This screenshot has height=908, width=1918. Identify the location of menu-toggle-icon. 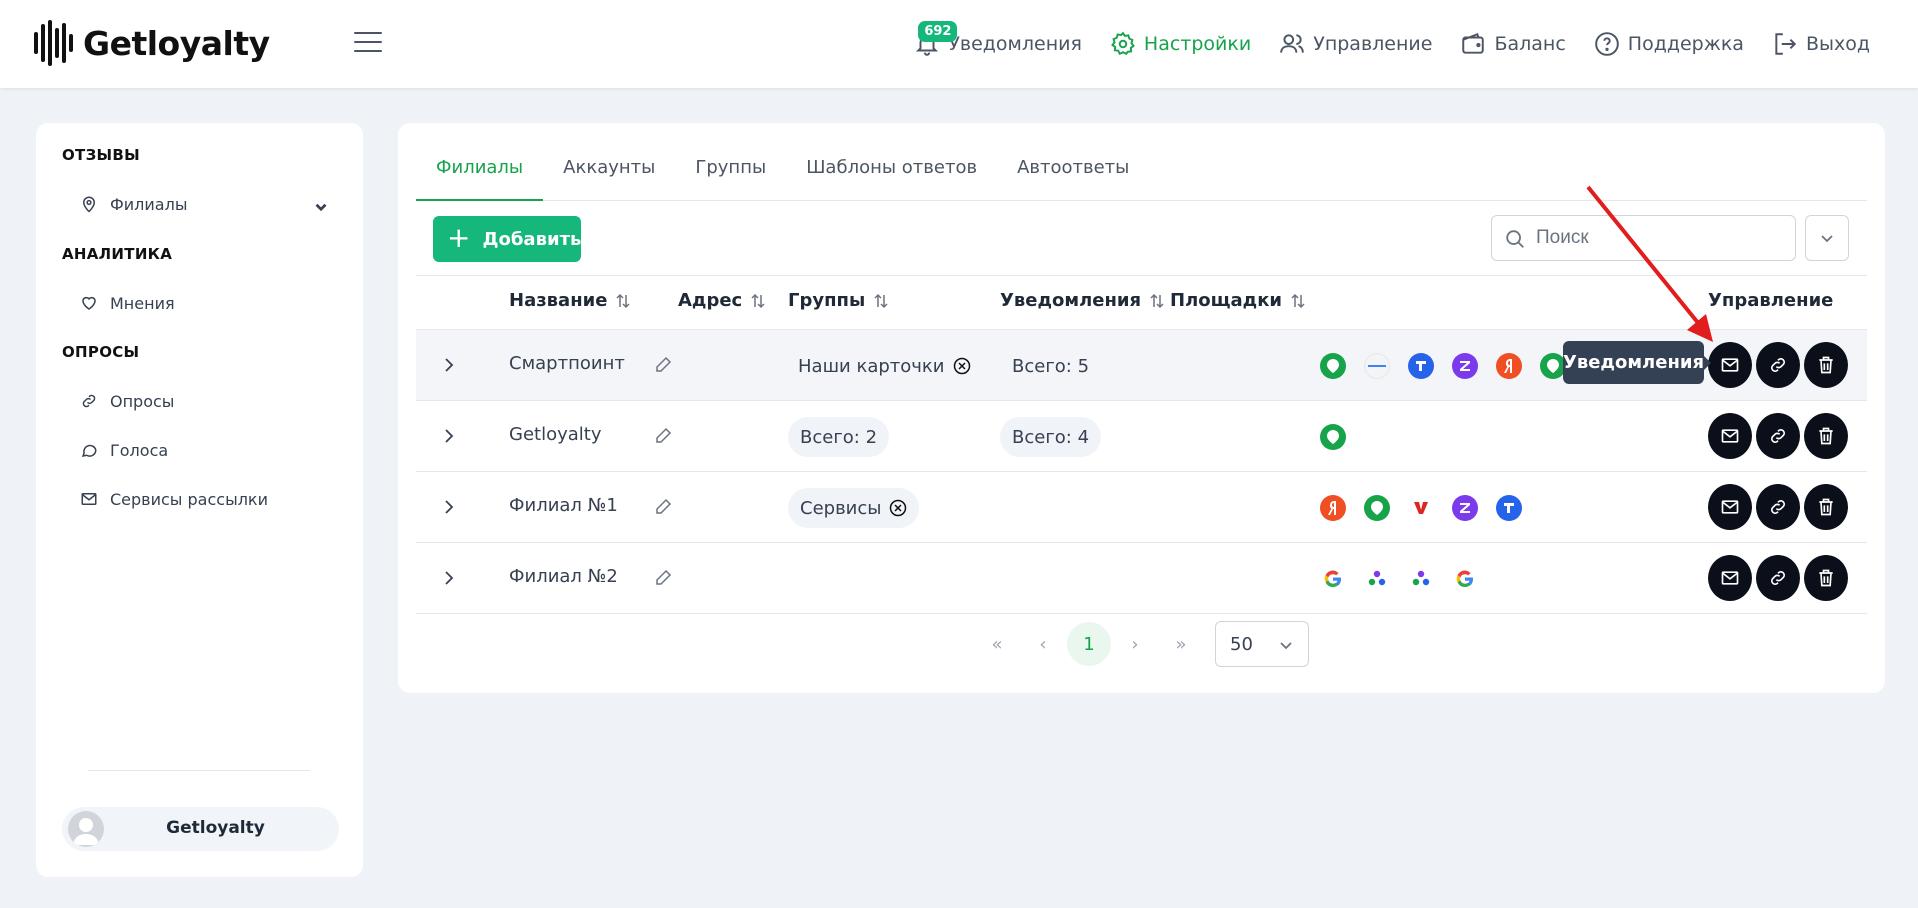
(368, 43).